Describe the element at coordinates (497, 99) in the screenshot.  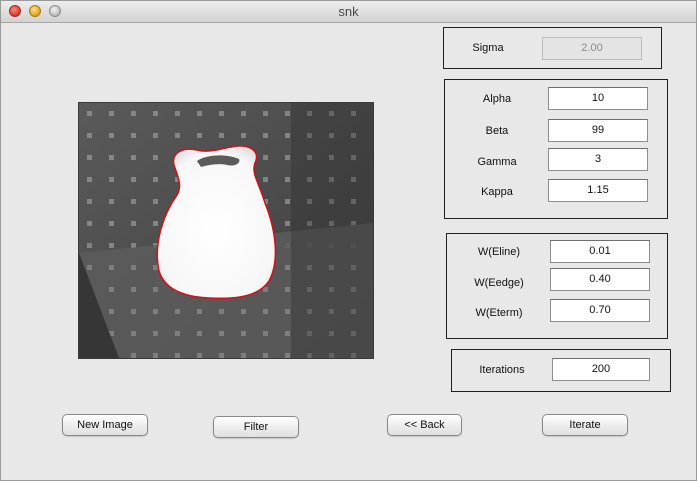
I see `alpha-label: Alpha` at that location.